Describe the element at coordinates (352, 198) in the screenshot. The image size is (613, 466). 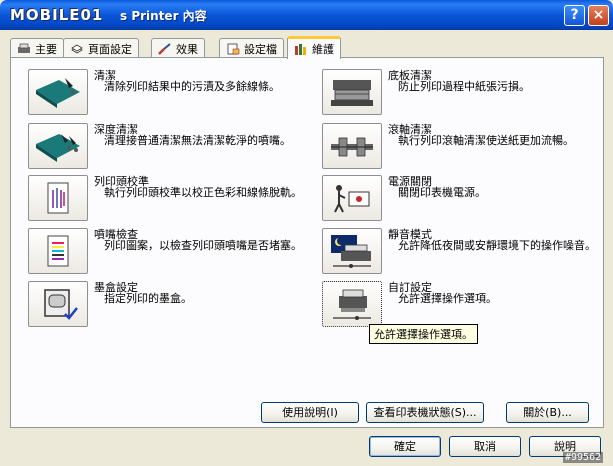
I see `power-off-icon` at that location.